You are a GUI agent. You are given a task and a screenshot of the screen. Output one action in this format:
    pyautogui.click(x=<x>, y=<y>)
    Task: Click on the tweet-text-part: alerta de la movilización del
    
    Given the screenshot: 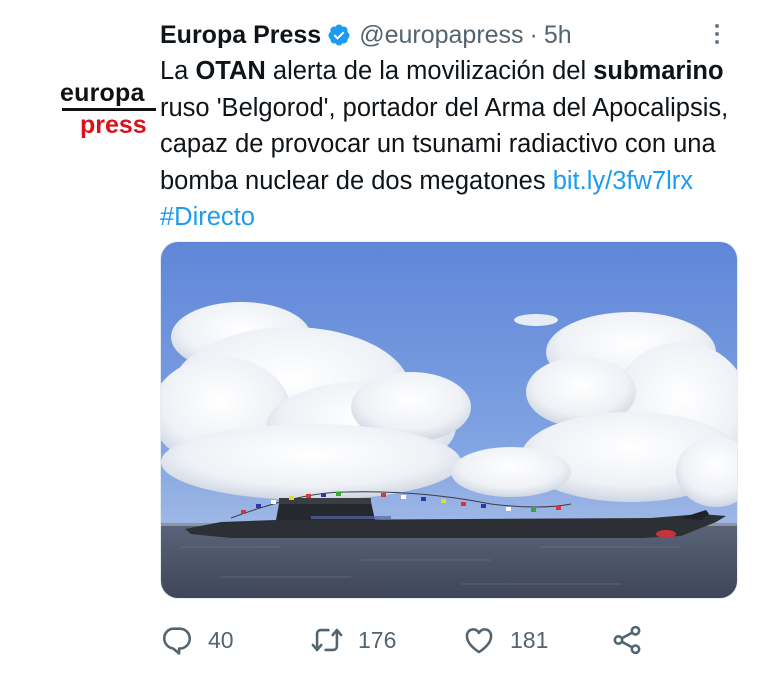 What is the action you would take?
    pyautogui.click(x=429, y=71)
    